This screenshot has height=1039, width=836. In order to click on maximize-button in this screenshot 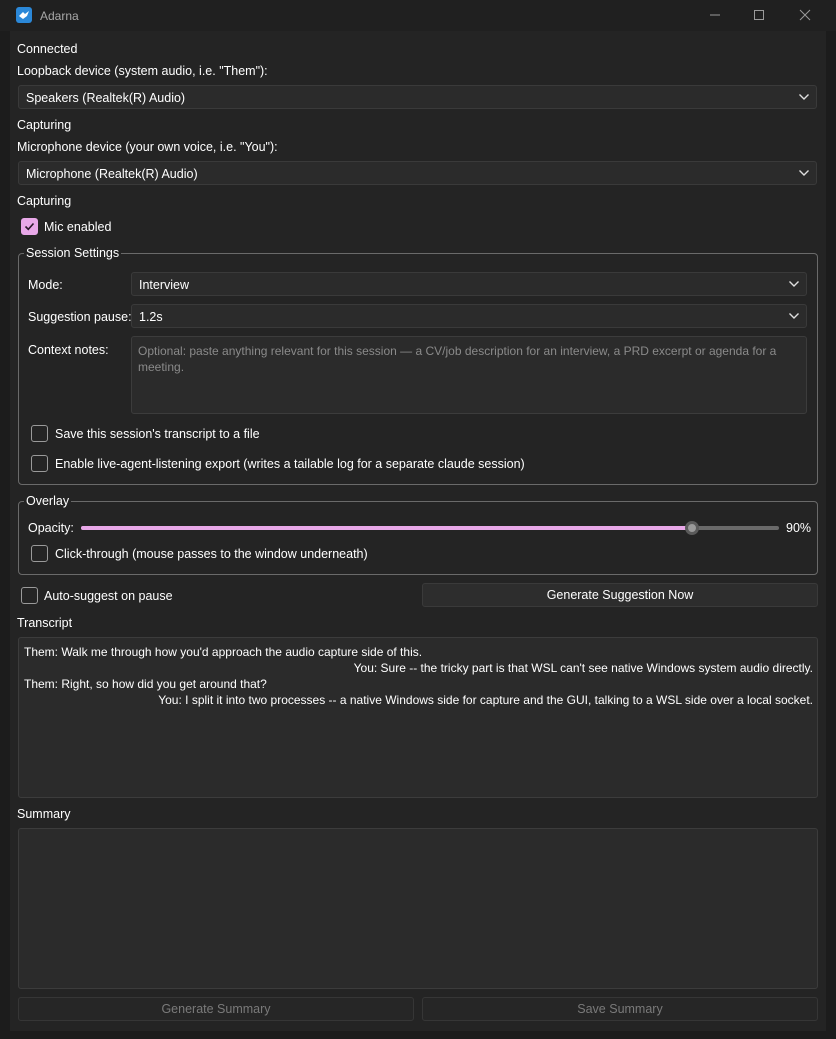, I will do `click(759, 15)`.